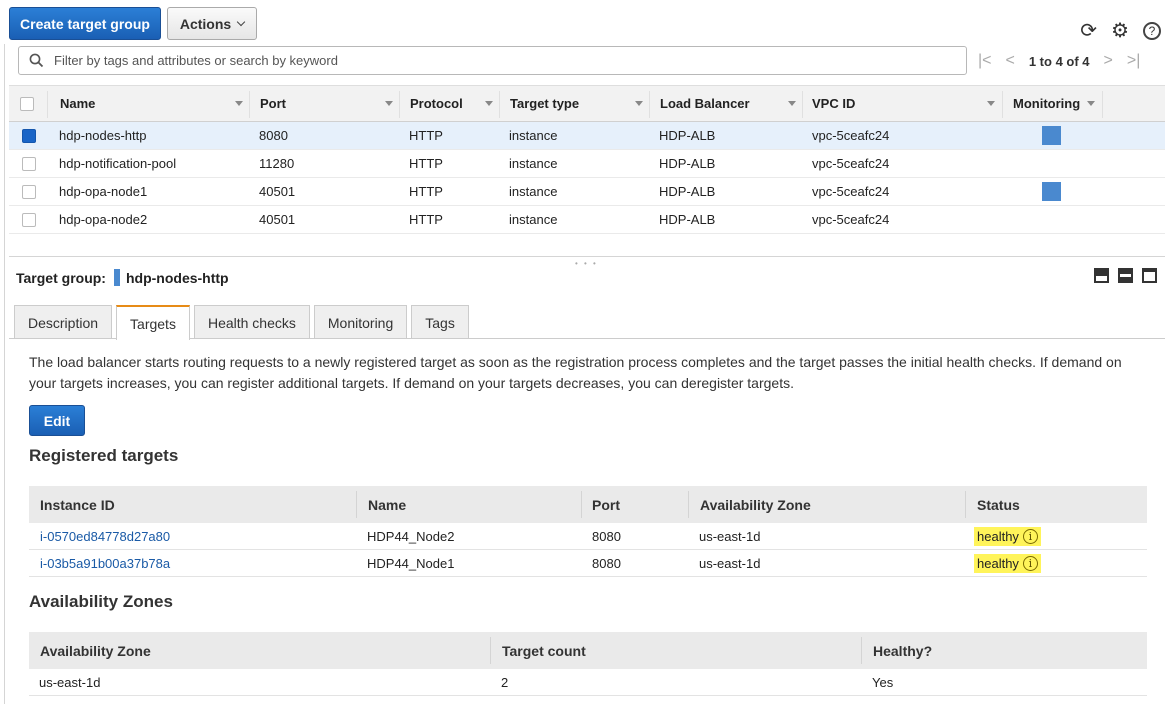 This screenshot has width=1165, height=704. I want to click on col-status-header: Status, so click(998, 504).